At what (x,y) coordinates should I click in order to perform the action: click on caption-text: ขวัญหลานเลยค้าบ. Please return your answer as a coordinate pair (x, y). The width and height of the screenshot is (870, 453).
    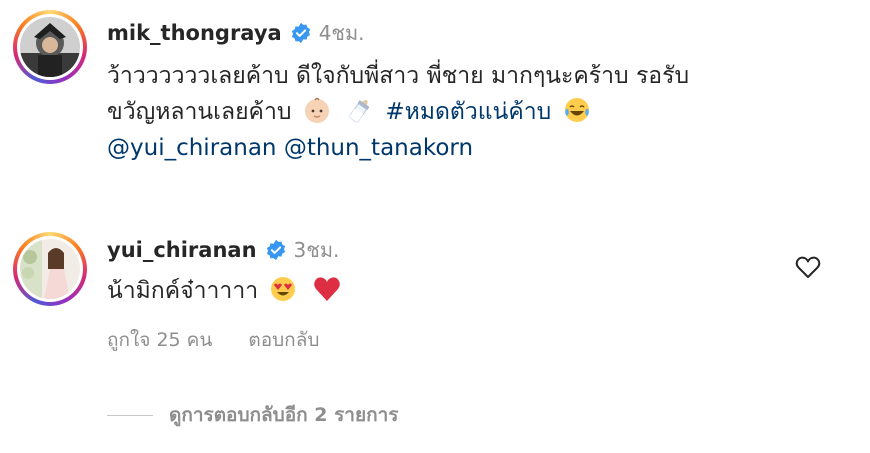
    Looking at the image, I should click on (199, 112).